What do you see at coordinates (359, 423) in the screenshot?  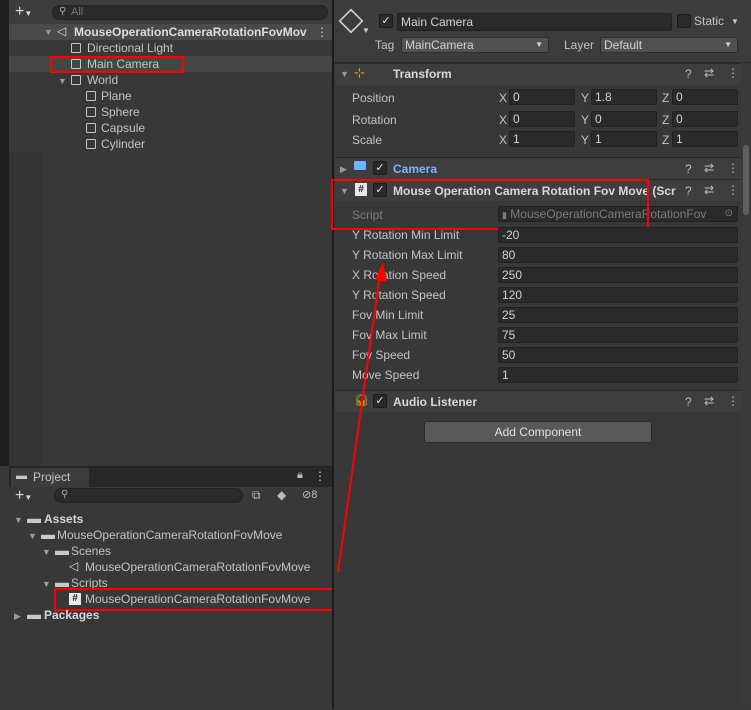 I see `annotation-arrow-line` at bounding box center [359, 423].